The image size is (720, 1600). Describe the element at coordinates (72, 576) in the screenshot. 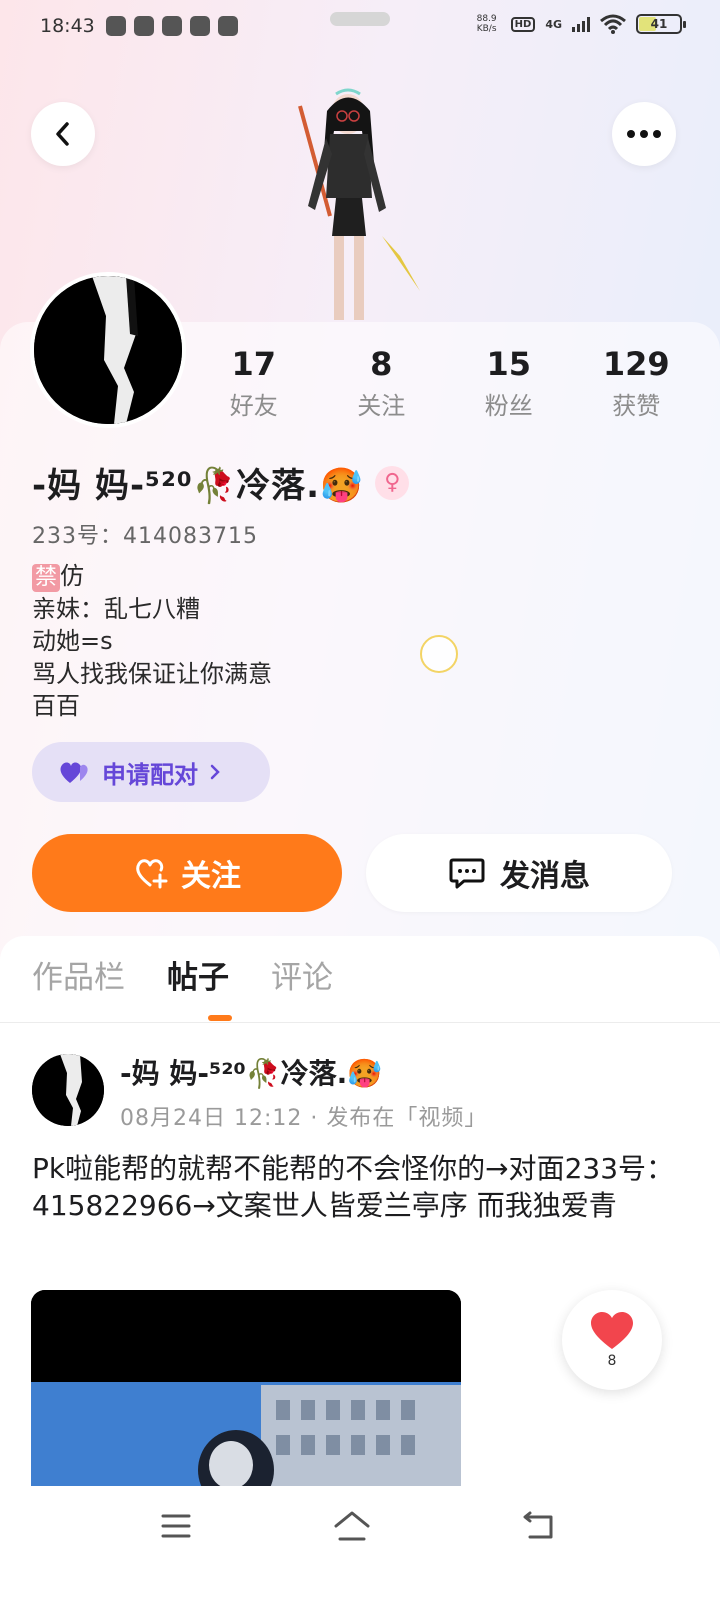

I see `bio-text: 仿` at that location.